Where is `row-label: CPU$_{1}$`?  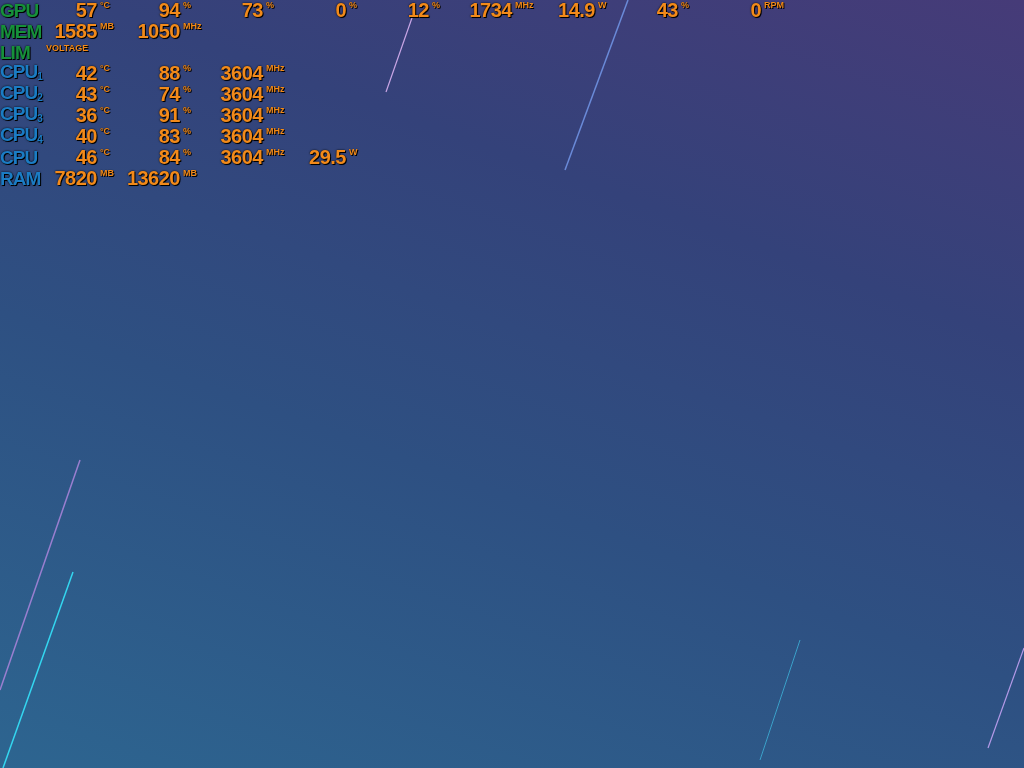 row-label: CPU$_{1}$ is located at coordinates (21, 72).